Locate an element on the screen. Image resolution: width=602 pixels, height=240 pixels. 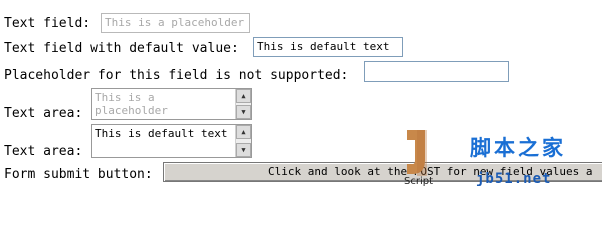
default-value-field-text: This is default text is located at coordinates (323, 46).